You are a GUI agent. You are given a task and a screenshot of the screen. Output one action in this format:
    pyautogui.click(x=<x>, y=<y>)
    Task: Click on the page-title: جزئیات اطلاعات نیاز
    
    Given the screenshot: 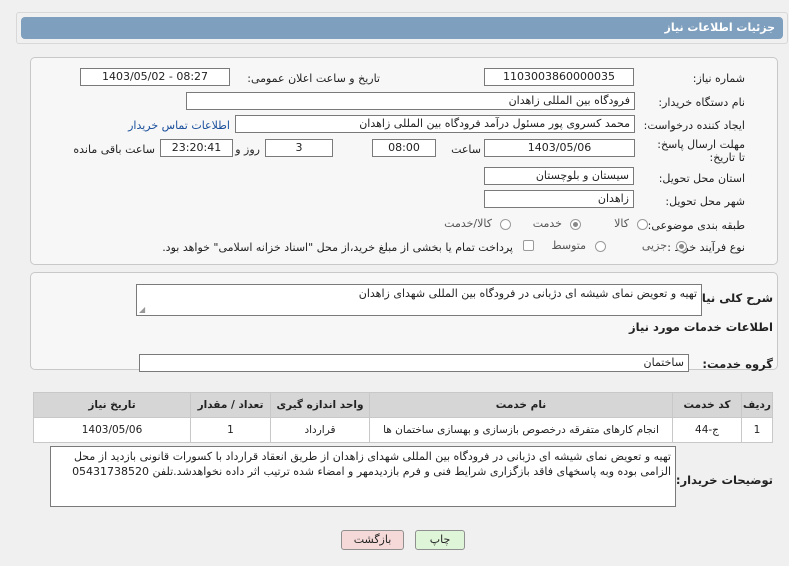 What is the action you would take?
    pyautogui.click(x=720, y=27)
    